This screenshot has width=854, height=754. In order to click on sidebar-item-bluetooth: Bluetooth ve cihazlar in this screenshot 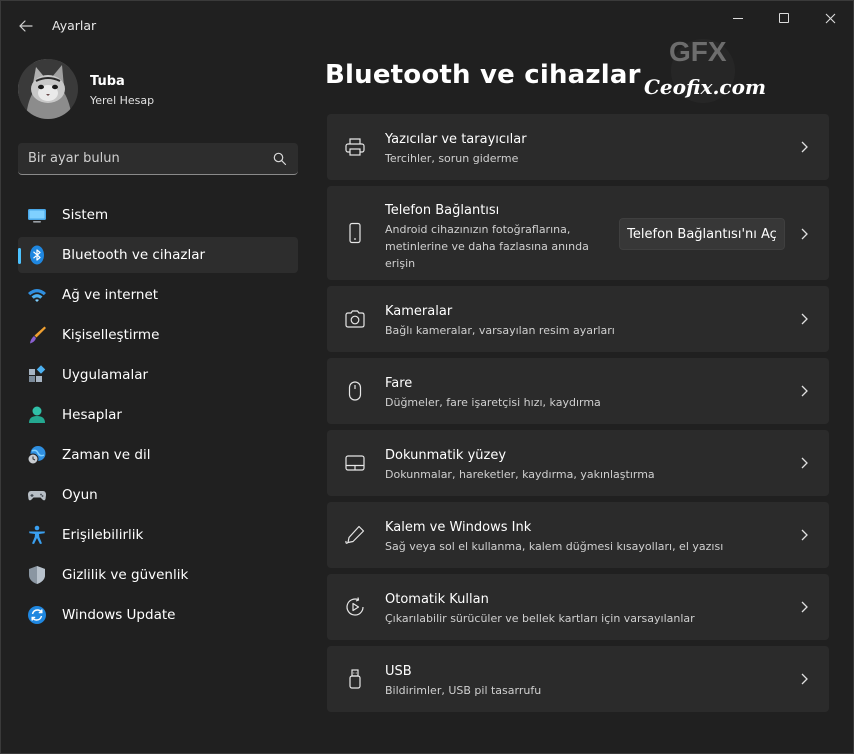, I will do `click(158, 255)`.